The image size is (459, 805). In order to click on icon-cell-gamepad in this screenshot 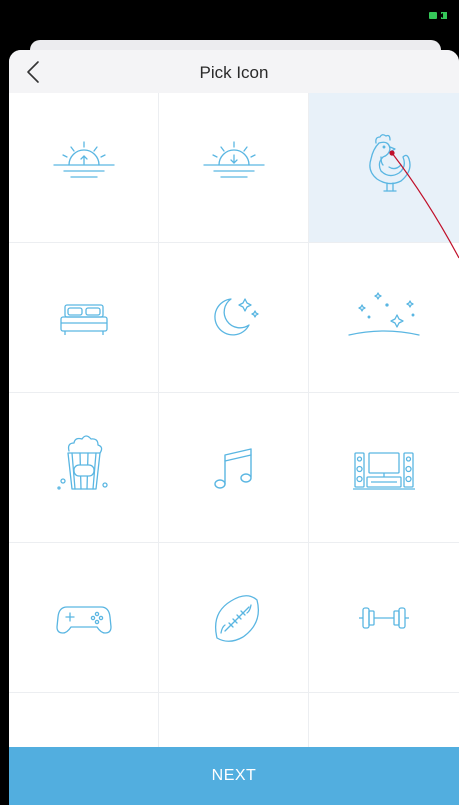, I will do `click(84, 618)`.